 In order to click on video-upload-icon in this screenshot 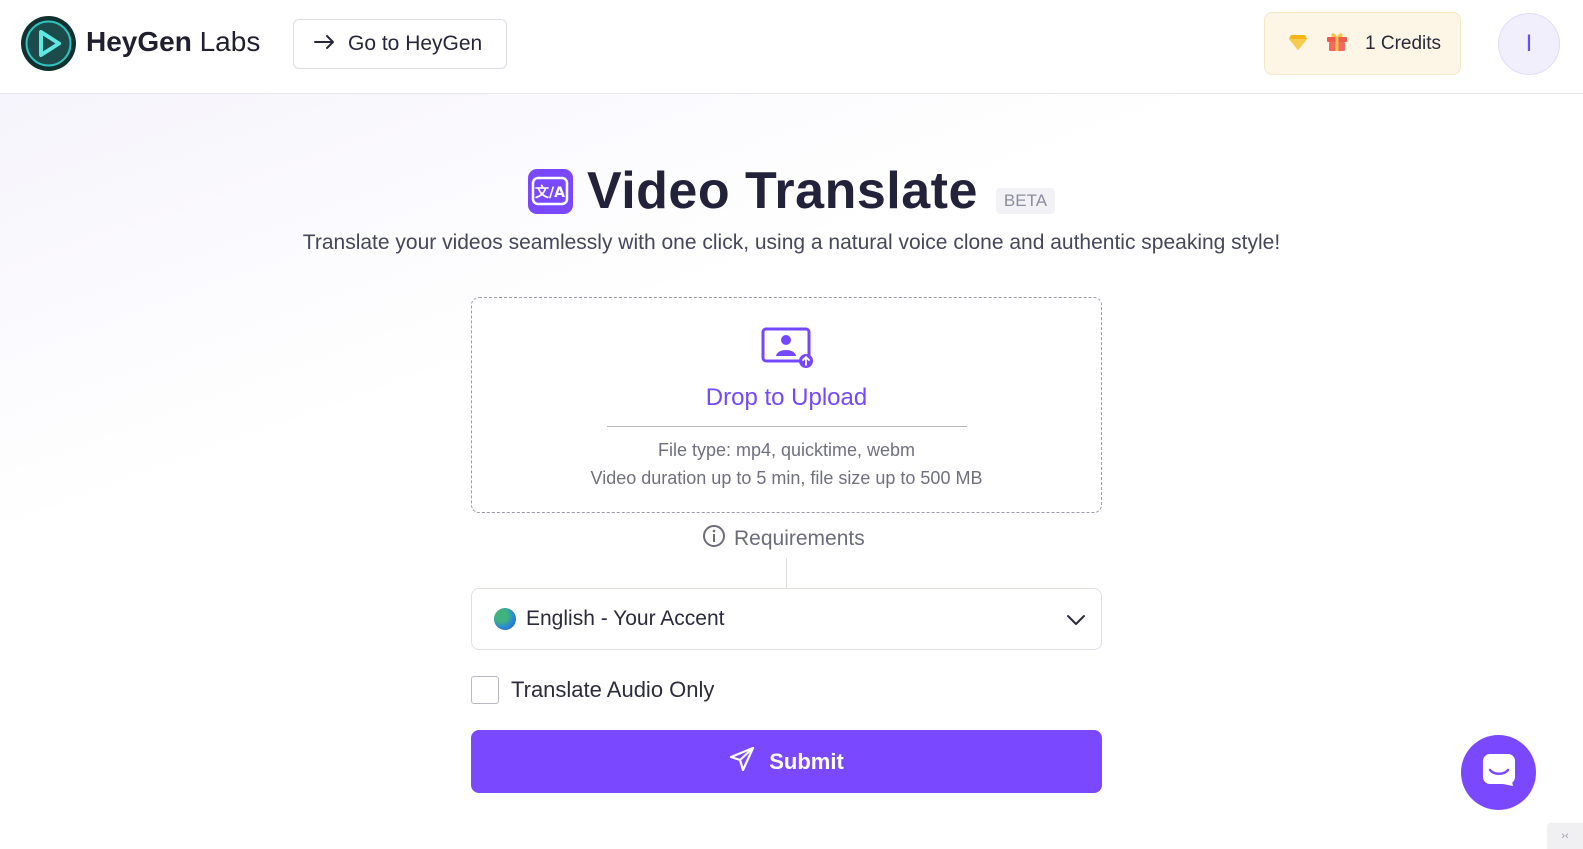, I will do `click(788, 350)`.